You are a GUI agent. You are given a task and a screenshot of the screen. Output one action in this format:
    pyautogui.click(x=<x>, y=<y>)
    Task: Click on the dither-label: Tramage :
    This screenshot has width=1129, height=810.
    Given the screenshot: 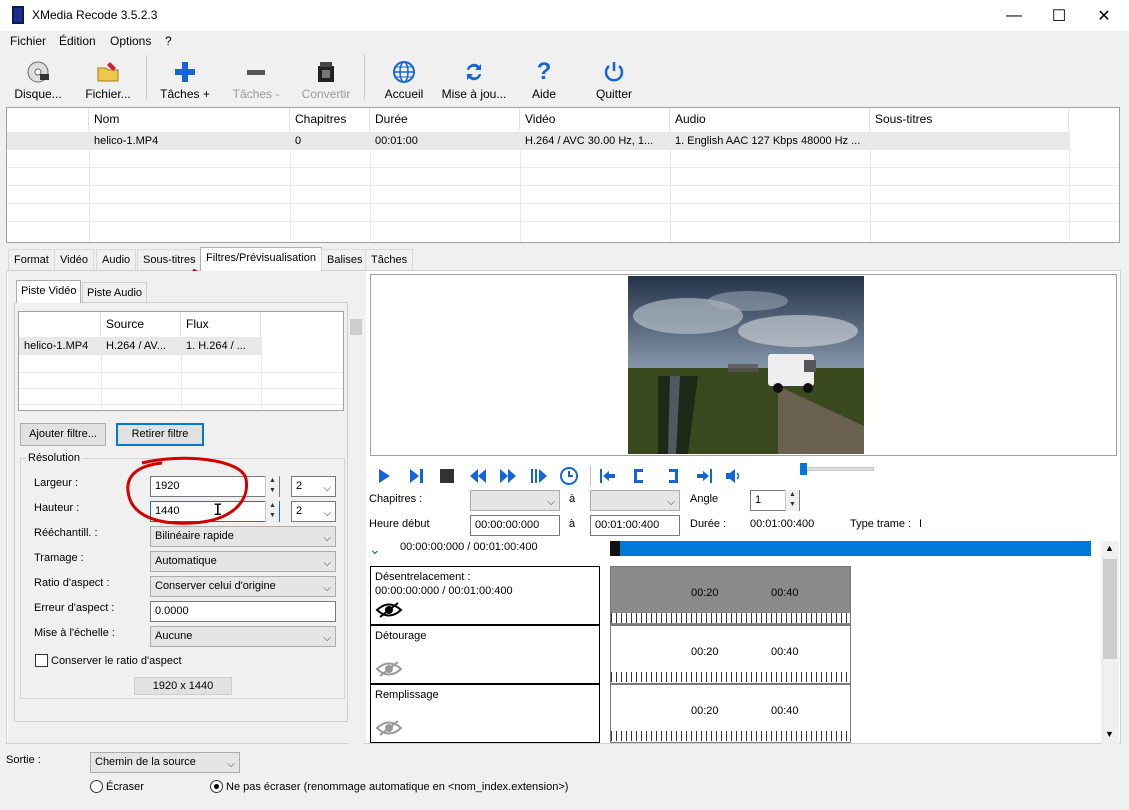 What is the action you would take?
    pyautogui.click(x=59, y=558)
    